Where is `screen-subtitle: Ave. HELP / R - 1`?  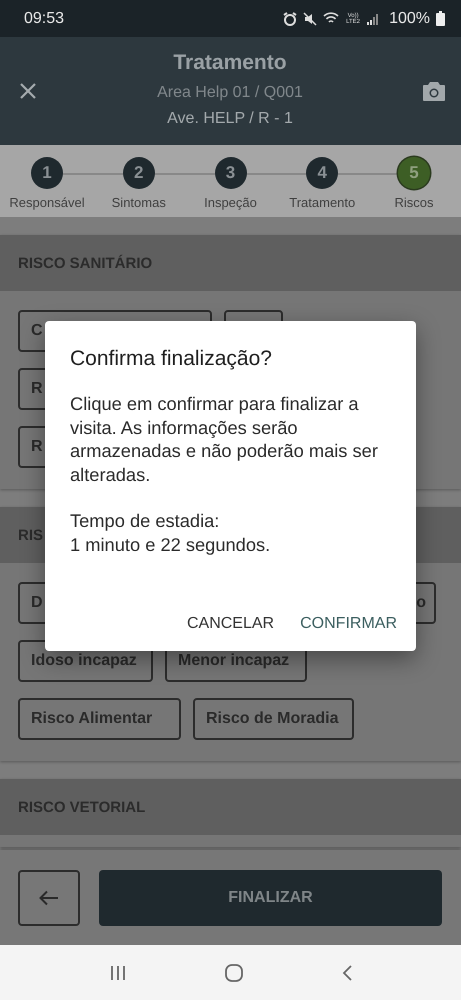 screen-subtitle: Ave. HELP / R - 1 is located at coordinates (230, 118).